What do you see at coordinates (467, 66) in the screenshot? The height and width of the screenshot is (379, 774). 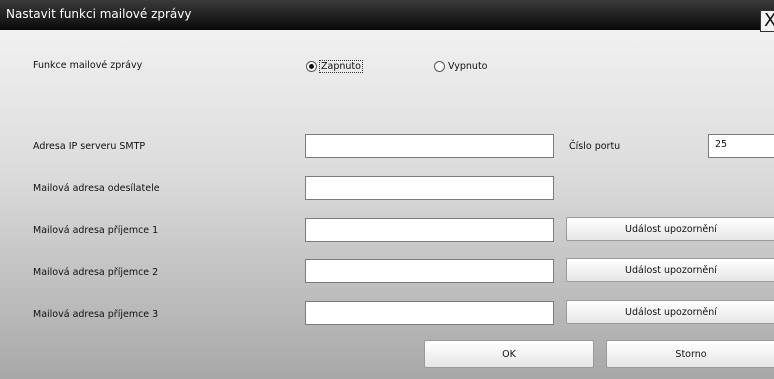 I see `radio-off-label: Vypnuto` at bounding box center [467, 66].